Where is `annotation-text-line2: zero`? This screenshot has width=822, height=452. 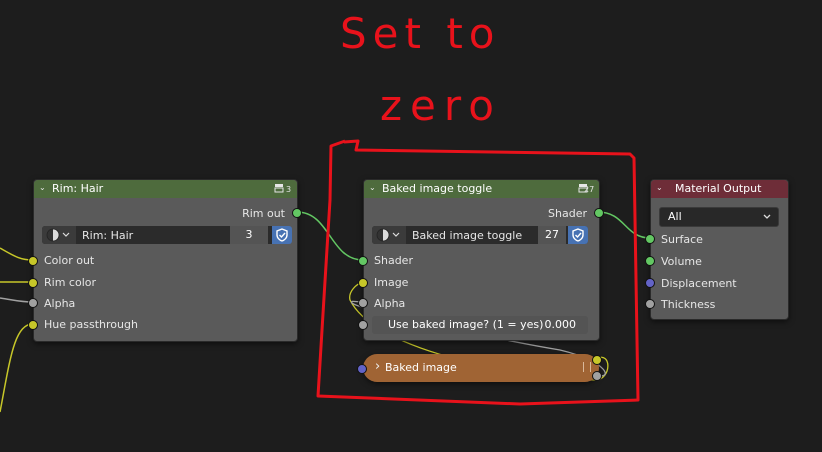
annotation-text-line2: zero is located at coordinates (441, 105).